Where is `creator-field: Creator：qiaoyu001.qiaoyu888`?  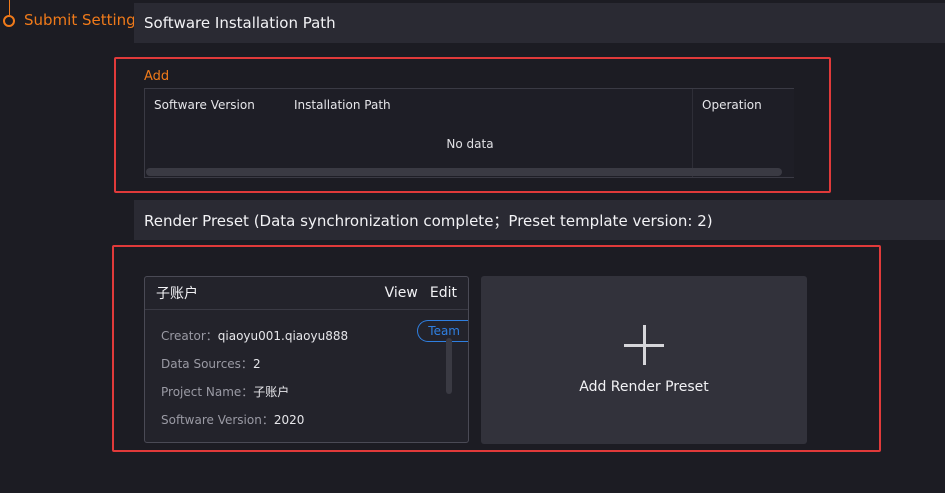 creator-field: Creator：qiaoyu001.qiaoyu888 is located at coordinates (254, 335).